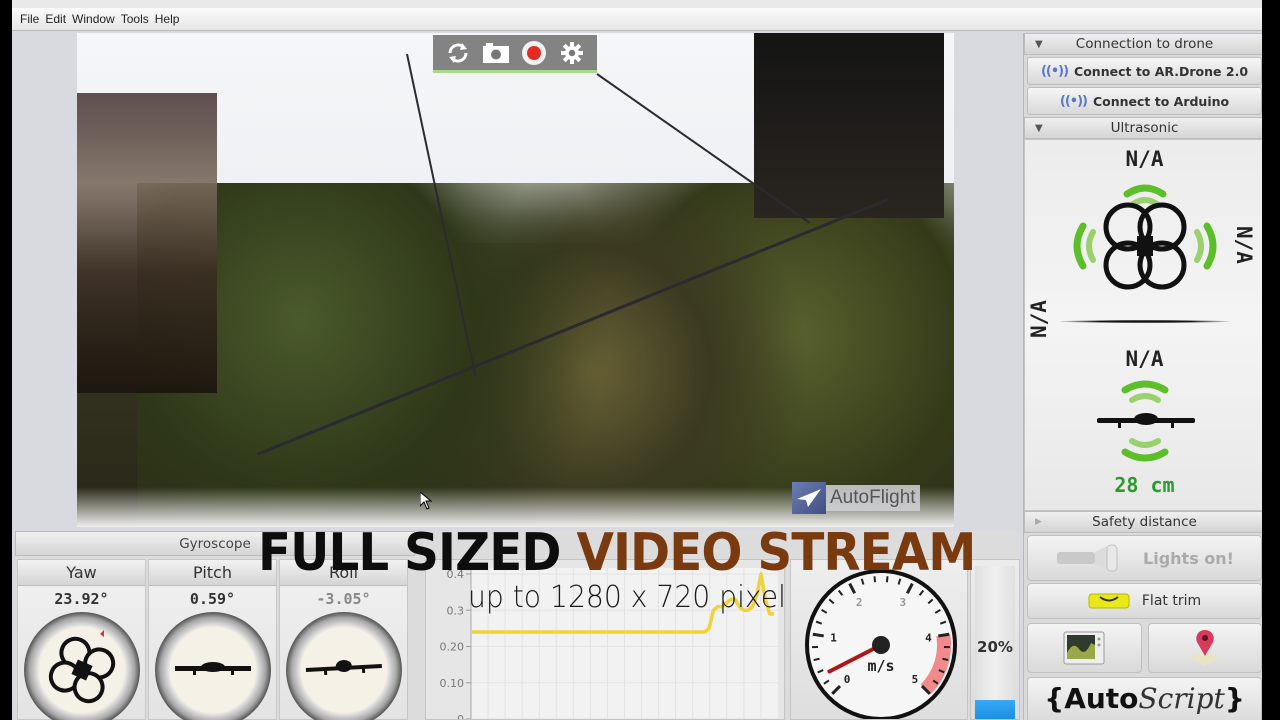 The image size is (1280, 720). I want to click on spirit-level-icon, so click(1109, 601).